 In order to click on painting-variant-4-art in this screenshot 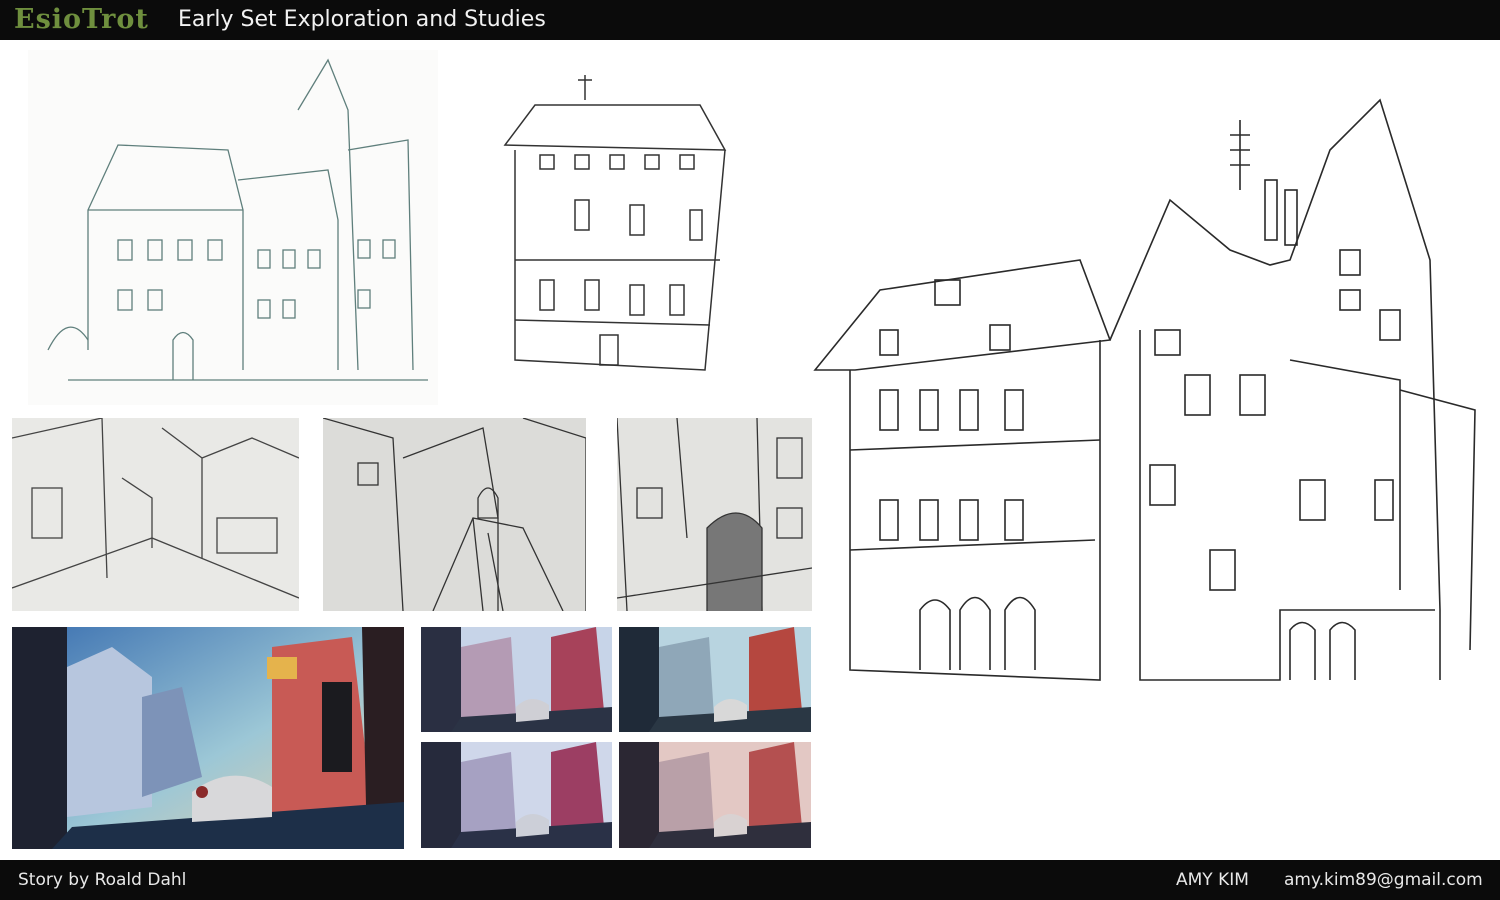, I will do `click(715, 795)`.